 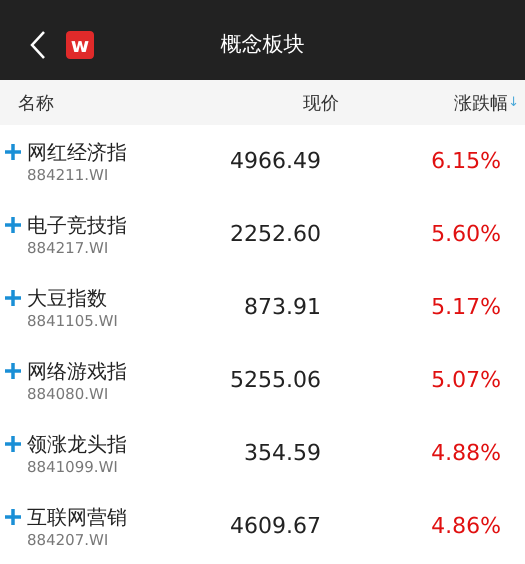 What do you see at coordinates (275, 234) in the screenshot?
I see `price-value: 2252.60` at bounding box center [275, 234].